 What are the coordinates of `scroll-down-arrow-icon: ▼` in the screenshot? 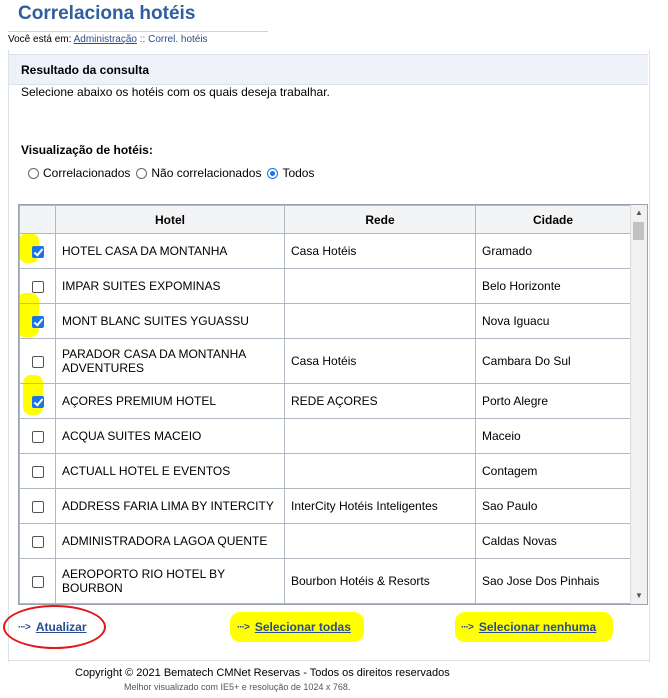 It's located at (639, 596).